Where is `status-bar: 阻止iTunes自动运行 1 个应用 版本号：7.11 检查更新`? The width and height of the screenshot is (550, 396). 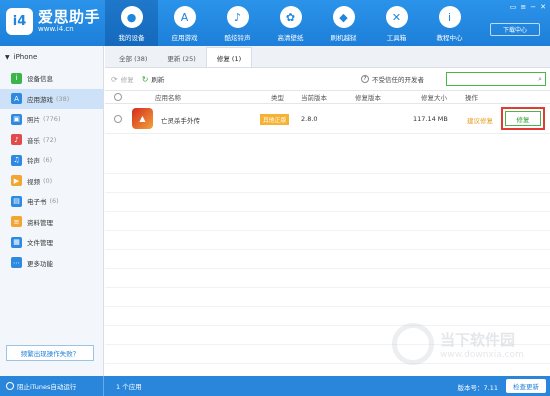
status-bar: 阻止iTunes自动运行 1 个应用 版本号：7.11 检查更新 is located at coordinates (275, 386).